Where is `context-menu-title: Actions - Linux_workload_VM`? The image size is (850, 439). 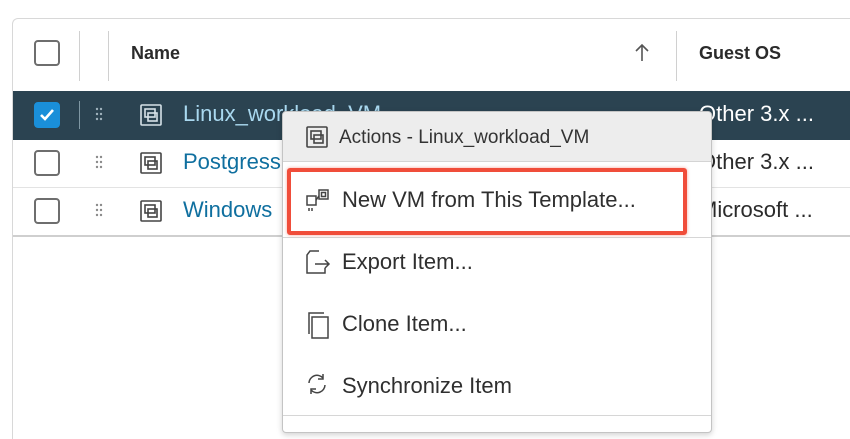 context-menu-title: Actions - Linux_workload_VM is located at coordinates (464, 137).